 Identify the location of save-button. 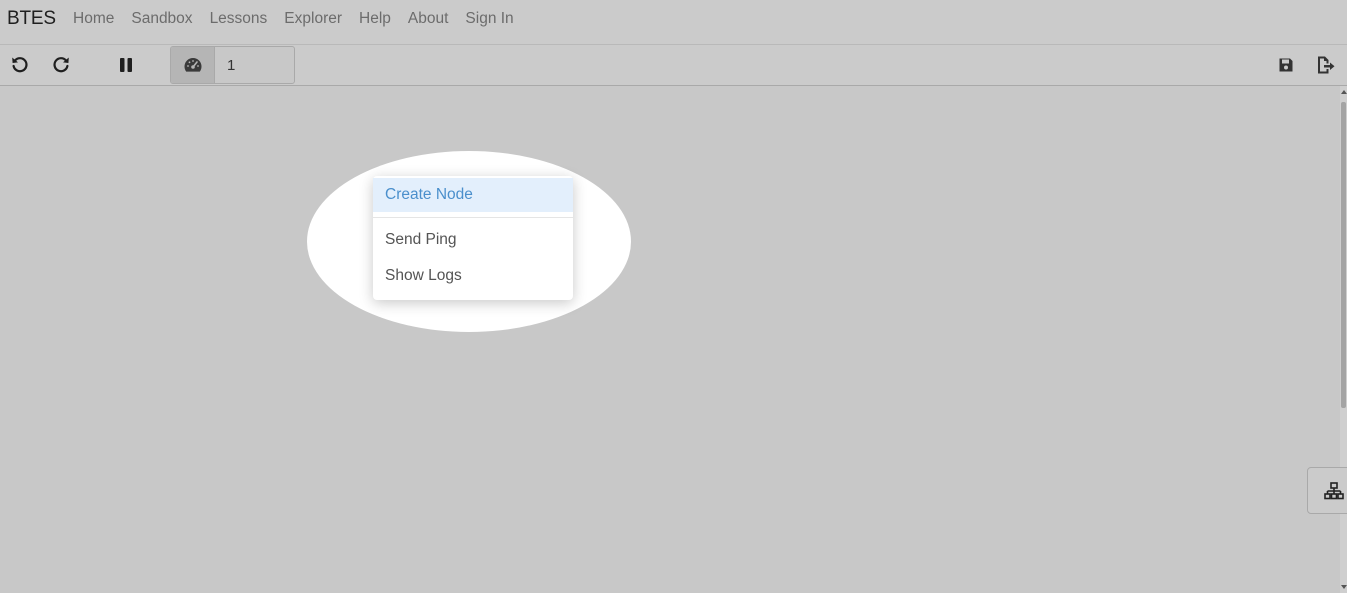
(1286, 65).